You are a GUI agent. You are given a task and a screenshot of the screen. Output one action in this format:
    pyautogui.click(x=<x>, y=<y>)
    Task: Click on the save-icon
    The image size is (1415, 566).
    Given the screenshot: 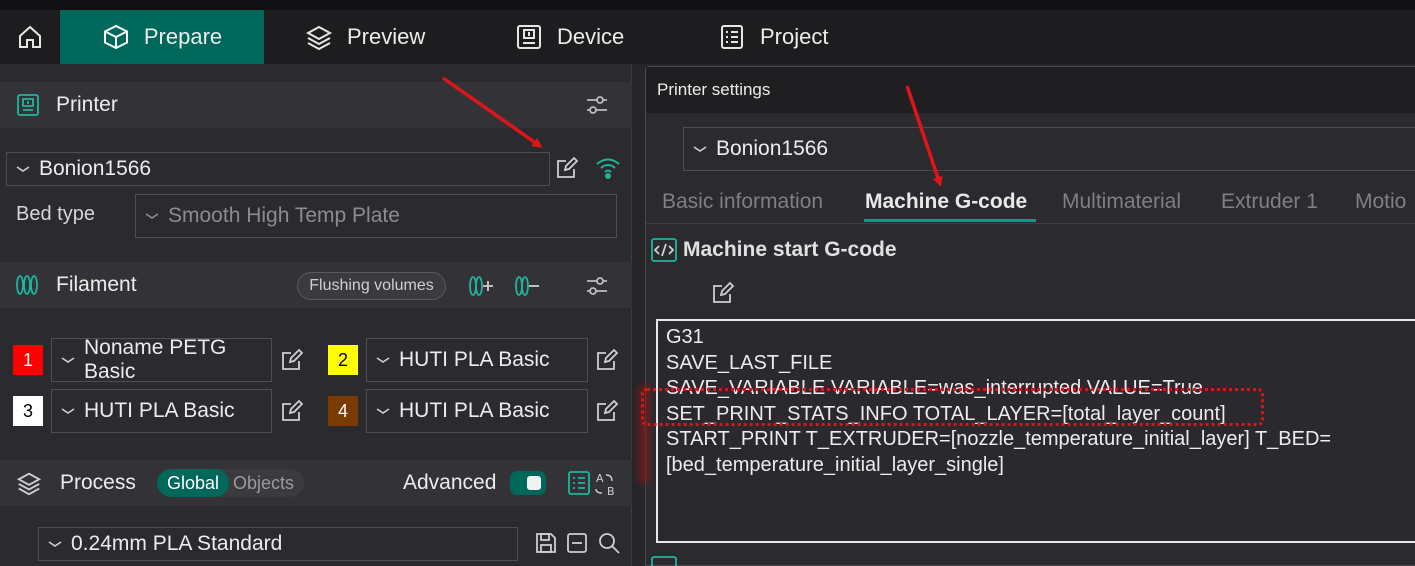 What is the action you would take?
    pyautogui.click(x=546, y=543)
    